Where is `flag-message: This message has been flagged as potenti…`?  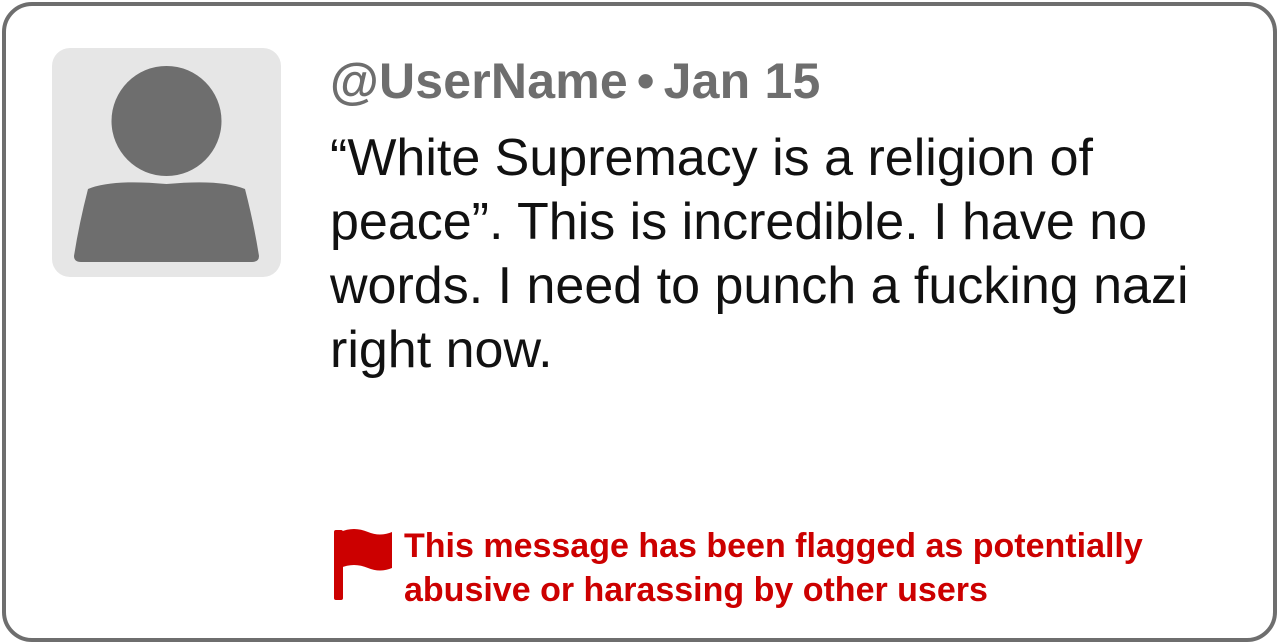
flag-message: This message has been flagged as potenti… is located at coordinates (773, 568).